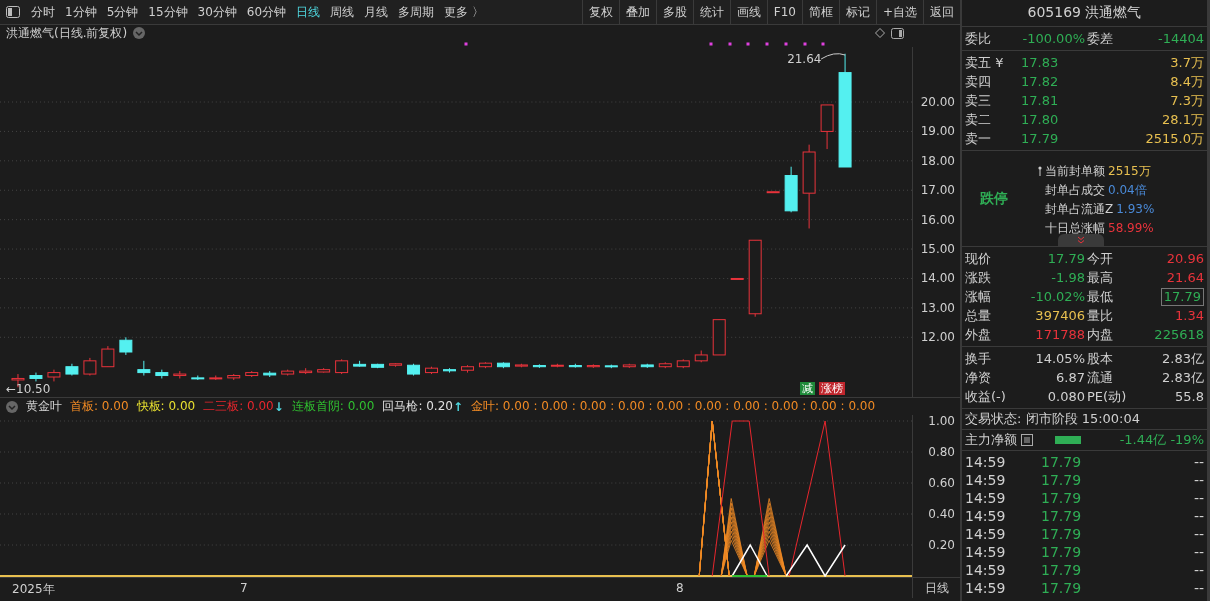 This screenshot has width=1210, height=601. Describe the element at coordinates (168, 12) in the screenshot. I see `period-tab: 15分钟` at that location.